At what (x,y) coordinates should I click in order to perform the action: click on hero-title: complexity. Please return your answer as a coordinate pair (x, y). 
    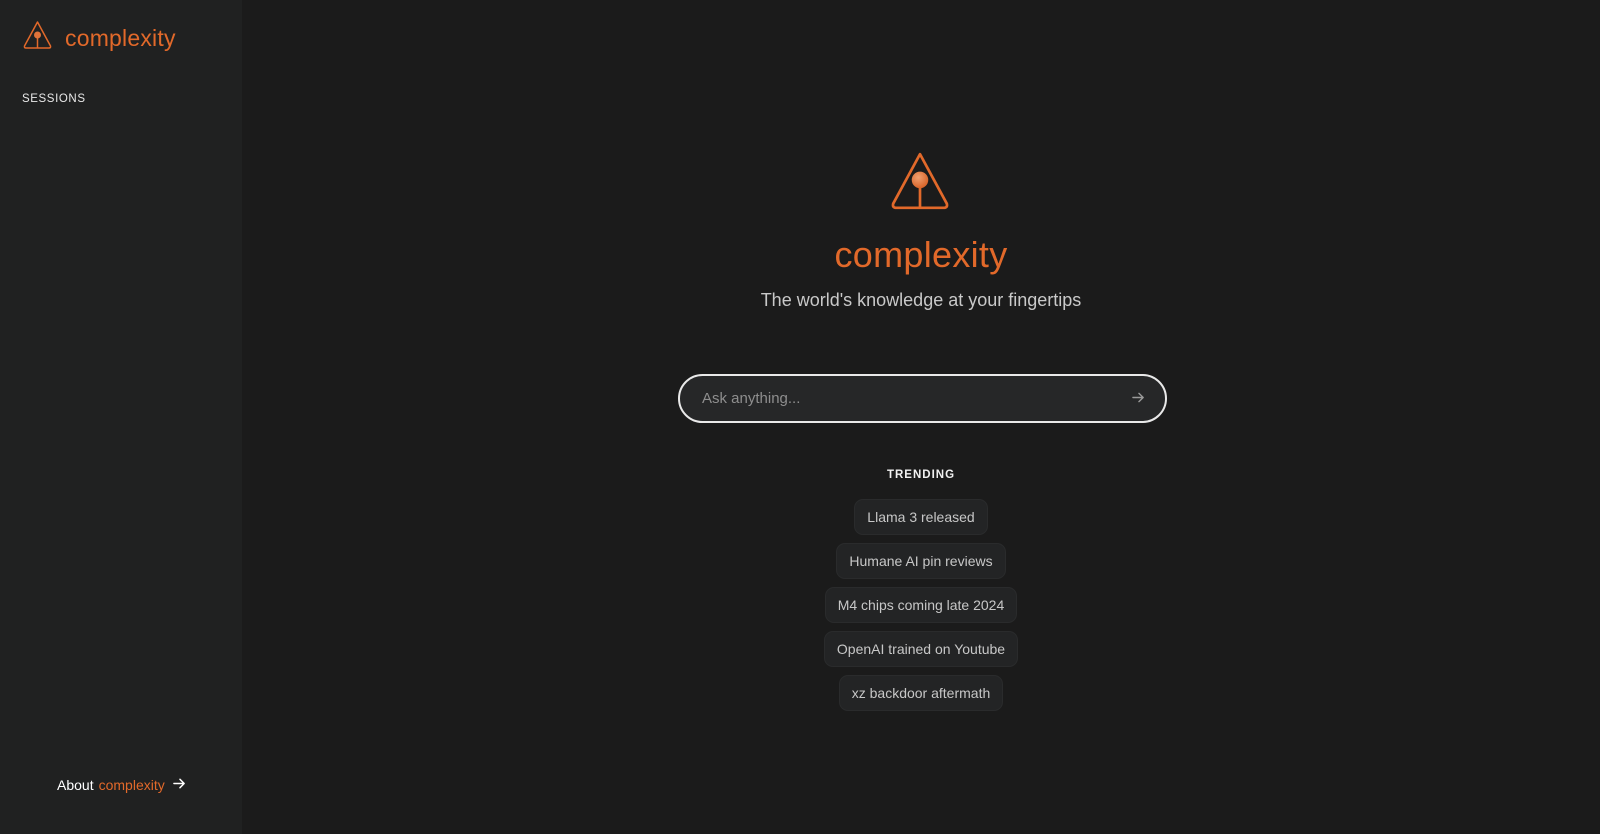
    Looking at the image, I should click on (921, 254).